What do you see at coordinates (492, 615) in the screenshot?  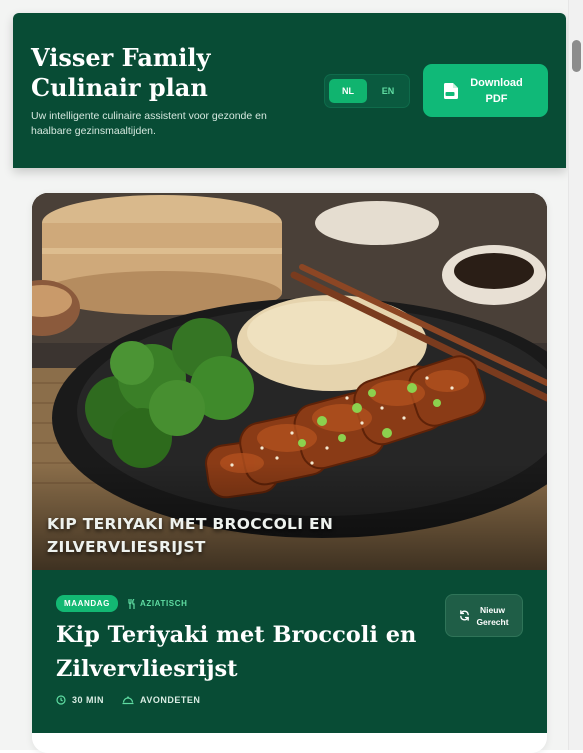 I see `new-dish-label: Nieuw Gerecht` at bounding box center [492, 615].